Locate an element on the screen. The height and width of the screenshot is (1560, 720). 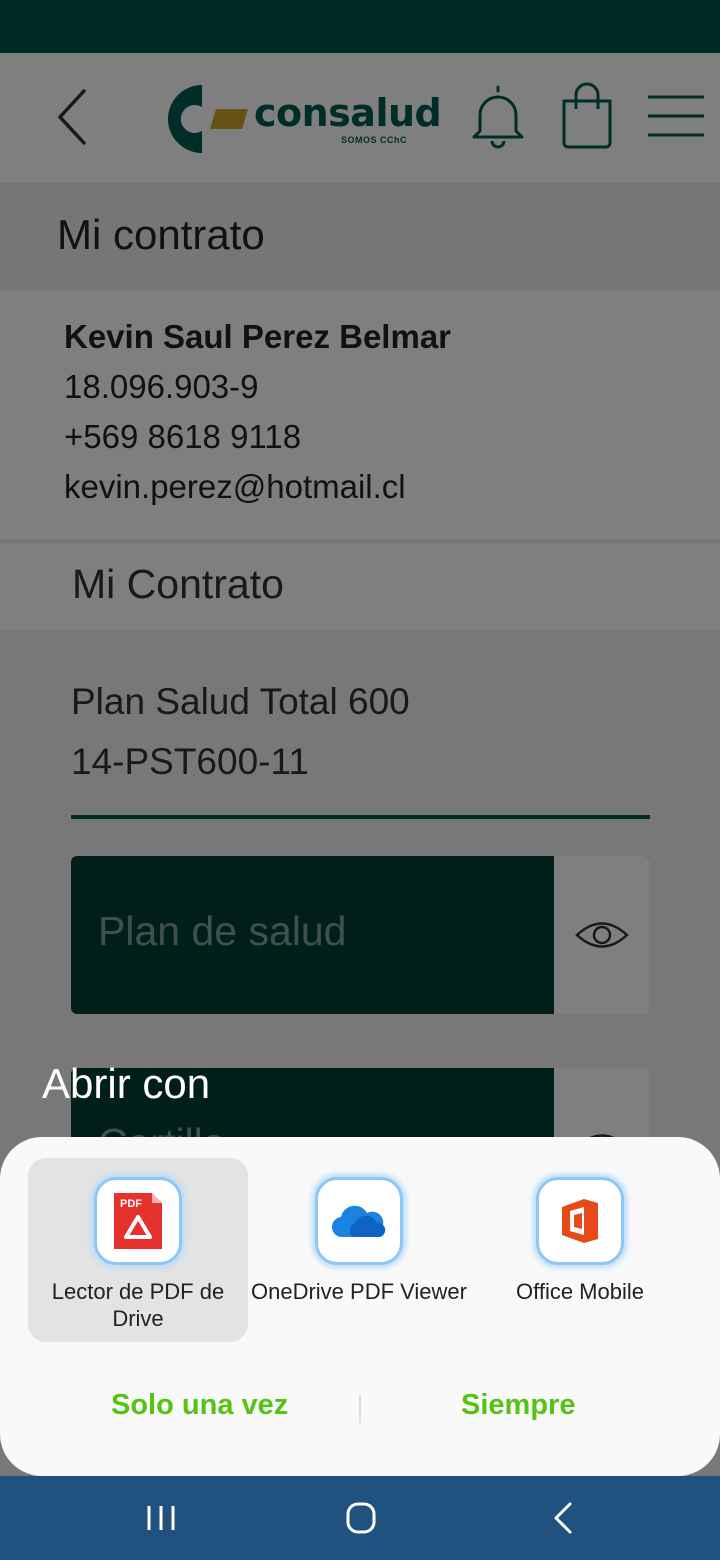
home-button is located at coordinates (361, 1518).